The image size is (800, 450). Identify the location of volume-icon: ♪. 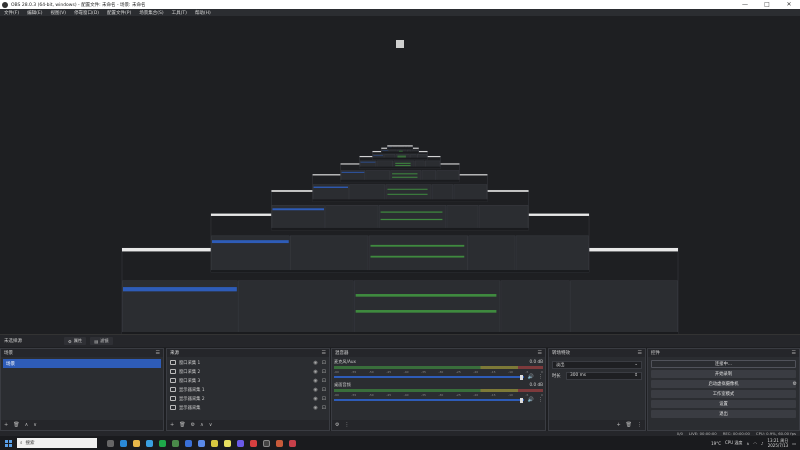
(762, 443).